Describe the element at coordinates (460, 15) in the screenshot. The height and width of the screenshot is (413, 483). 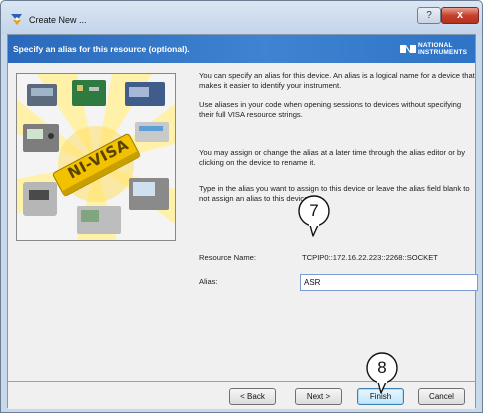
I see `close-button: x` at that location.